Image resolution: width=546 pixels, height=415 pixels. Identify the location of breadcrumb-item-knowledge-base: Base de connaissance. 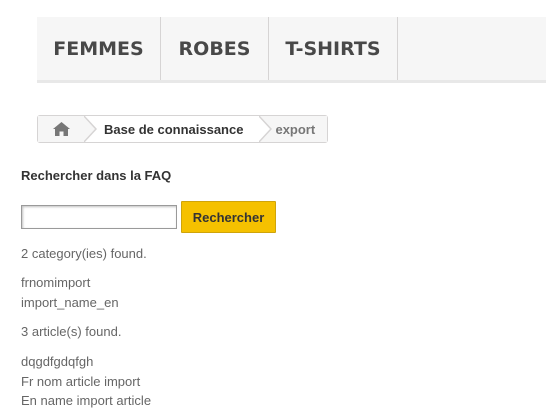
(178, 129).